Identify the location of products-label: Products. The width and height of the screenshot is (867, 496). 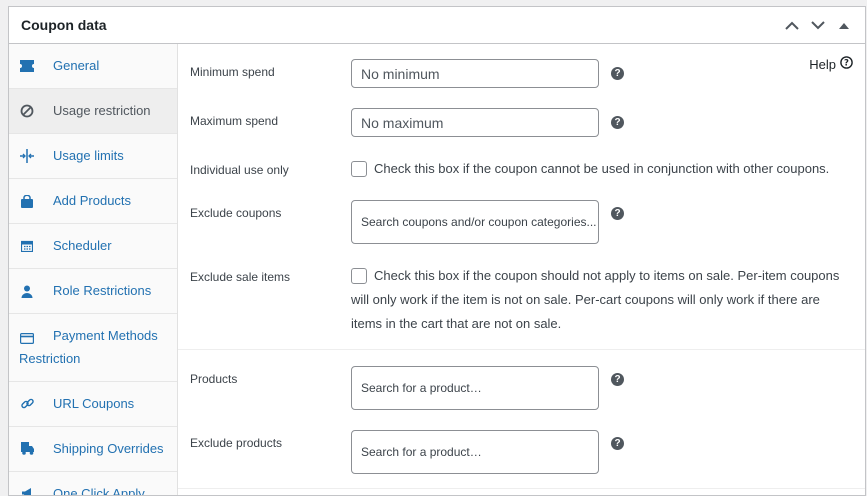
(214, 379).